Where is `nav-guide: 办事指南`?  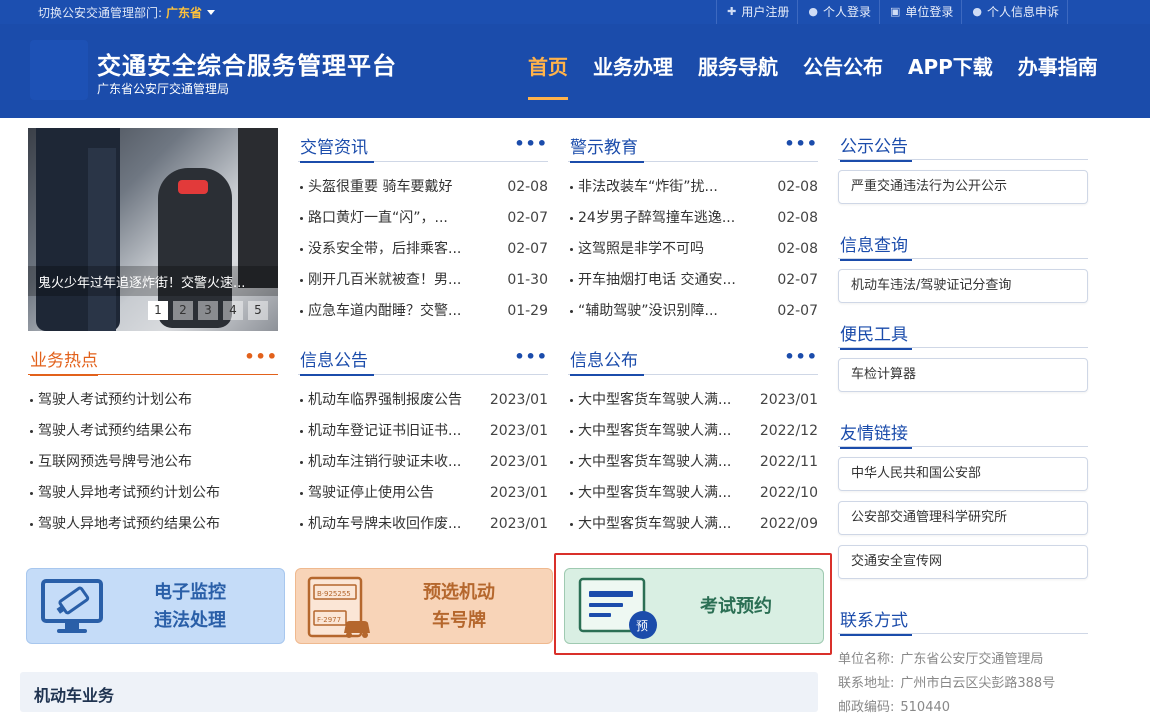
nav-guide: 办事指南 is located at coordinates (1058, 76).